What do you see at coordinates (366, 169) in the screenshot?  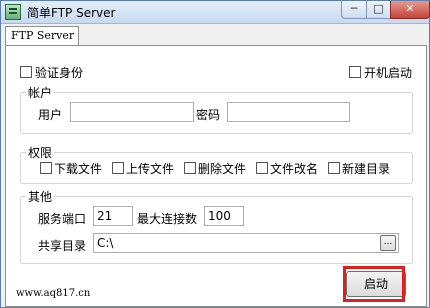 I see `permission-mkdir-label: 新建目录` at bounding box center [366, 169].